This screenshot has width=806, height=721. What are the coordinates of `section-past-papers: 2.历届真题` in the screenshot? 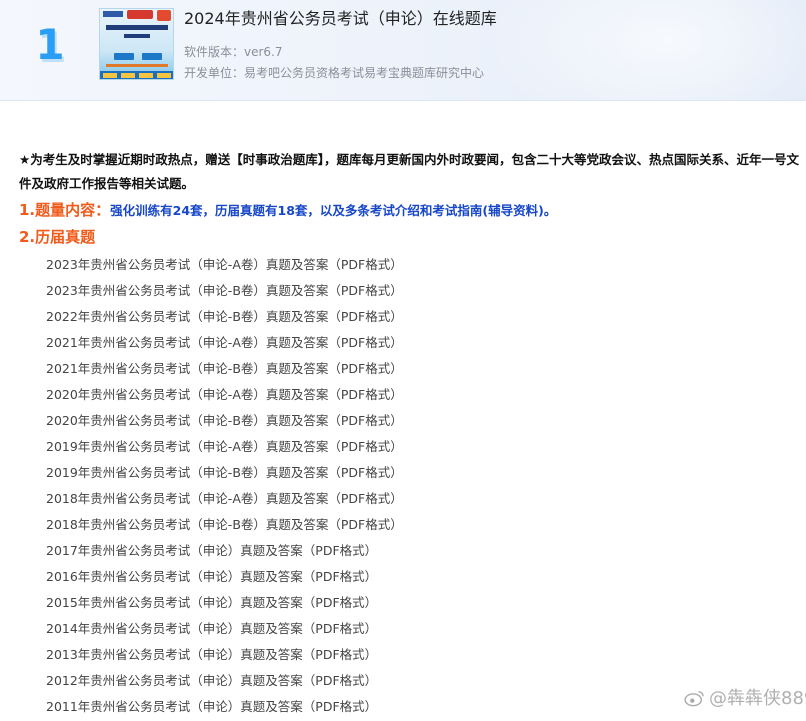 It's located at (57, 237).